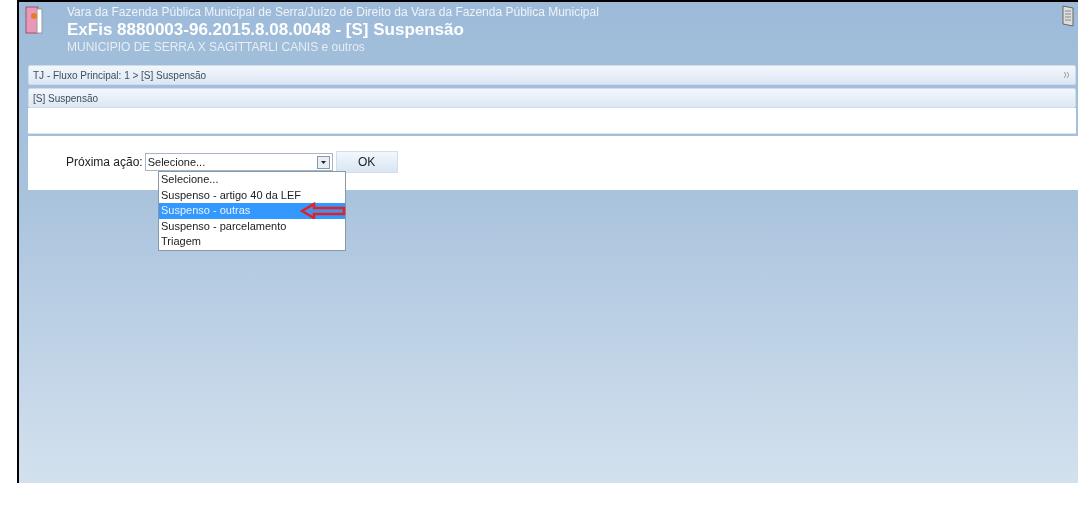 This screenshot has width=1091, height=512. I want to click on caret-icon, so click(323, 162).